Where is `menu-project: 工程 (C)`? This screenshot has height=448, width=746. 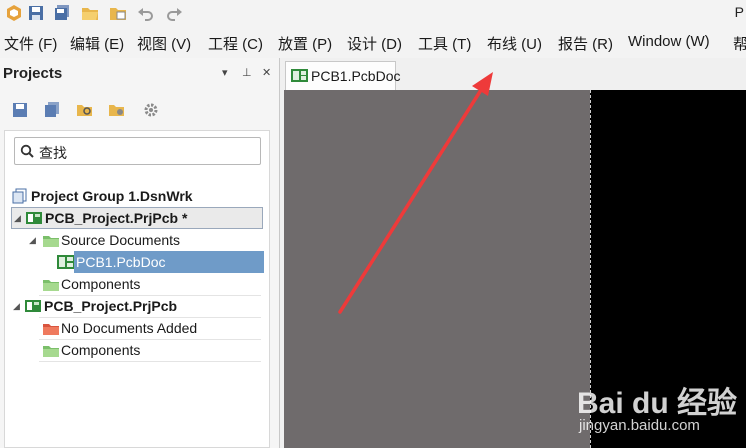 menu-project: 工程 (C) is located at coordinates (235, 43).